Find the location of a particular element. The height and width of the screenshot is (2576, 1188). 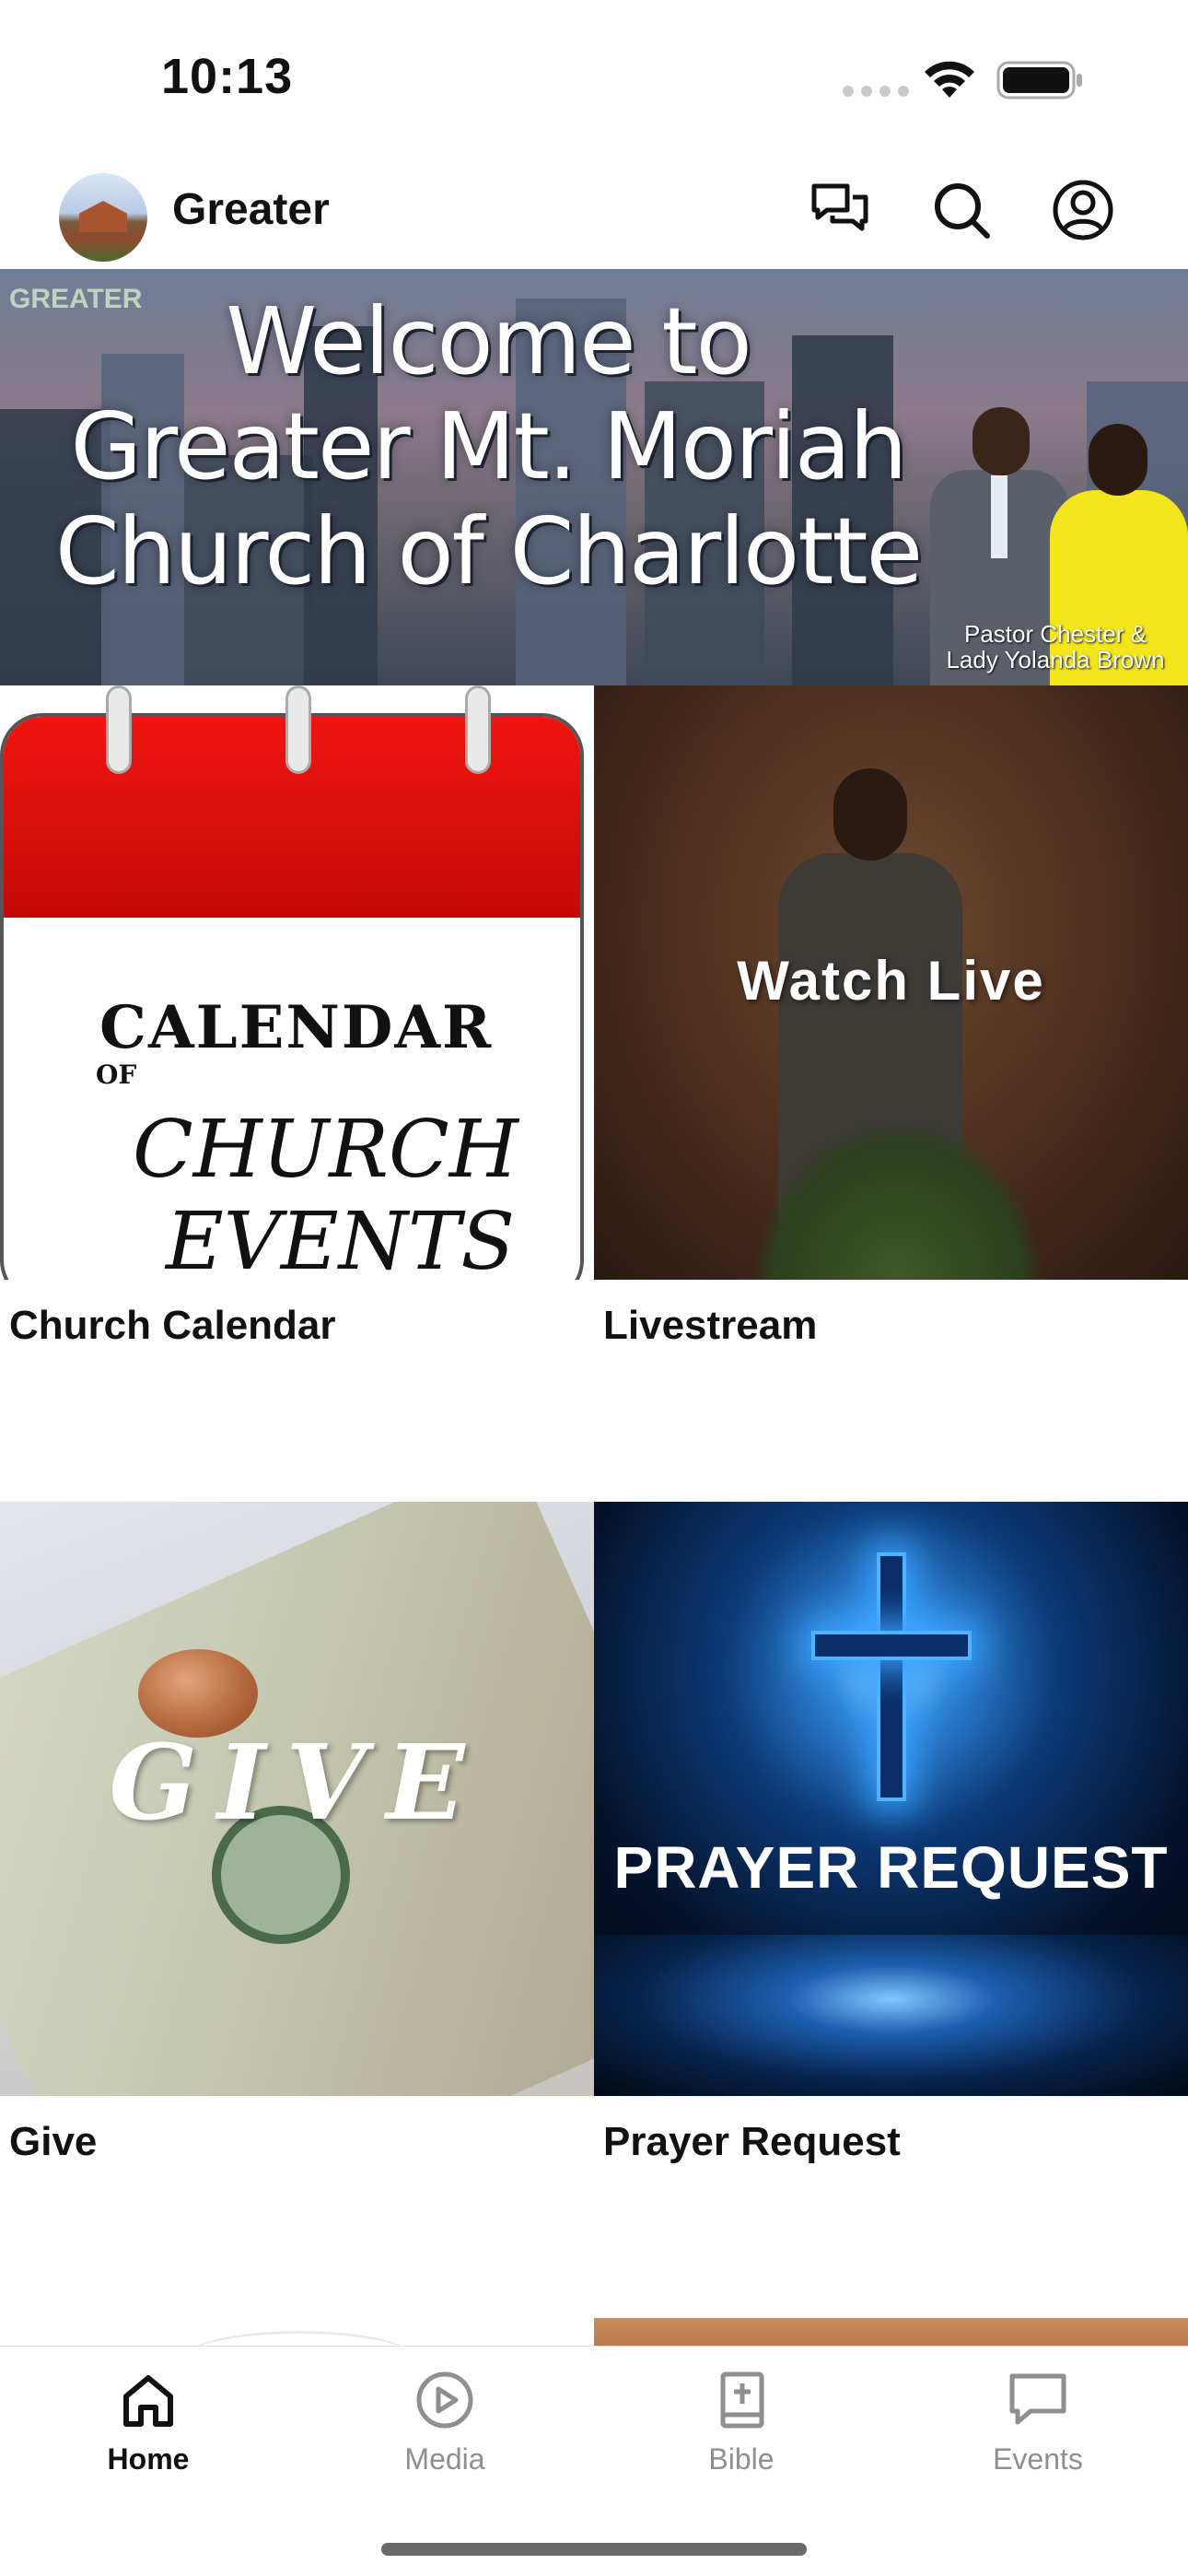

wifi-icon is located at coordinates (949, 79).